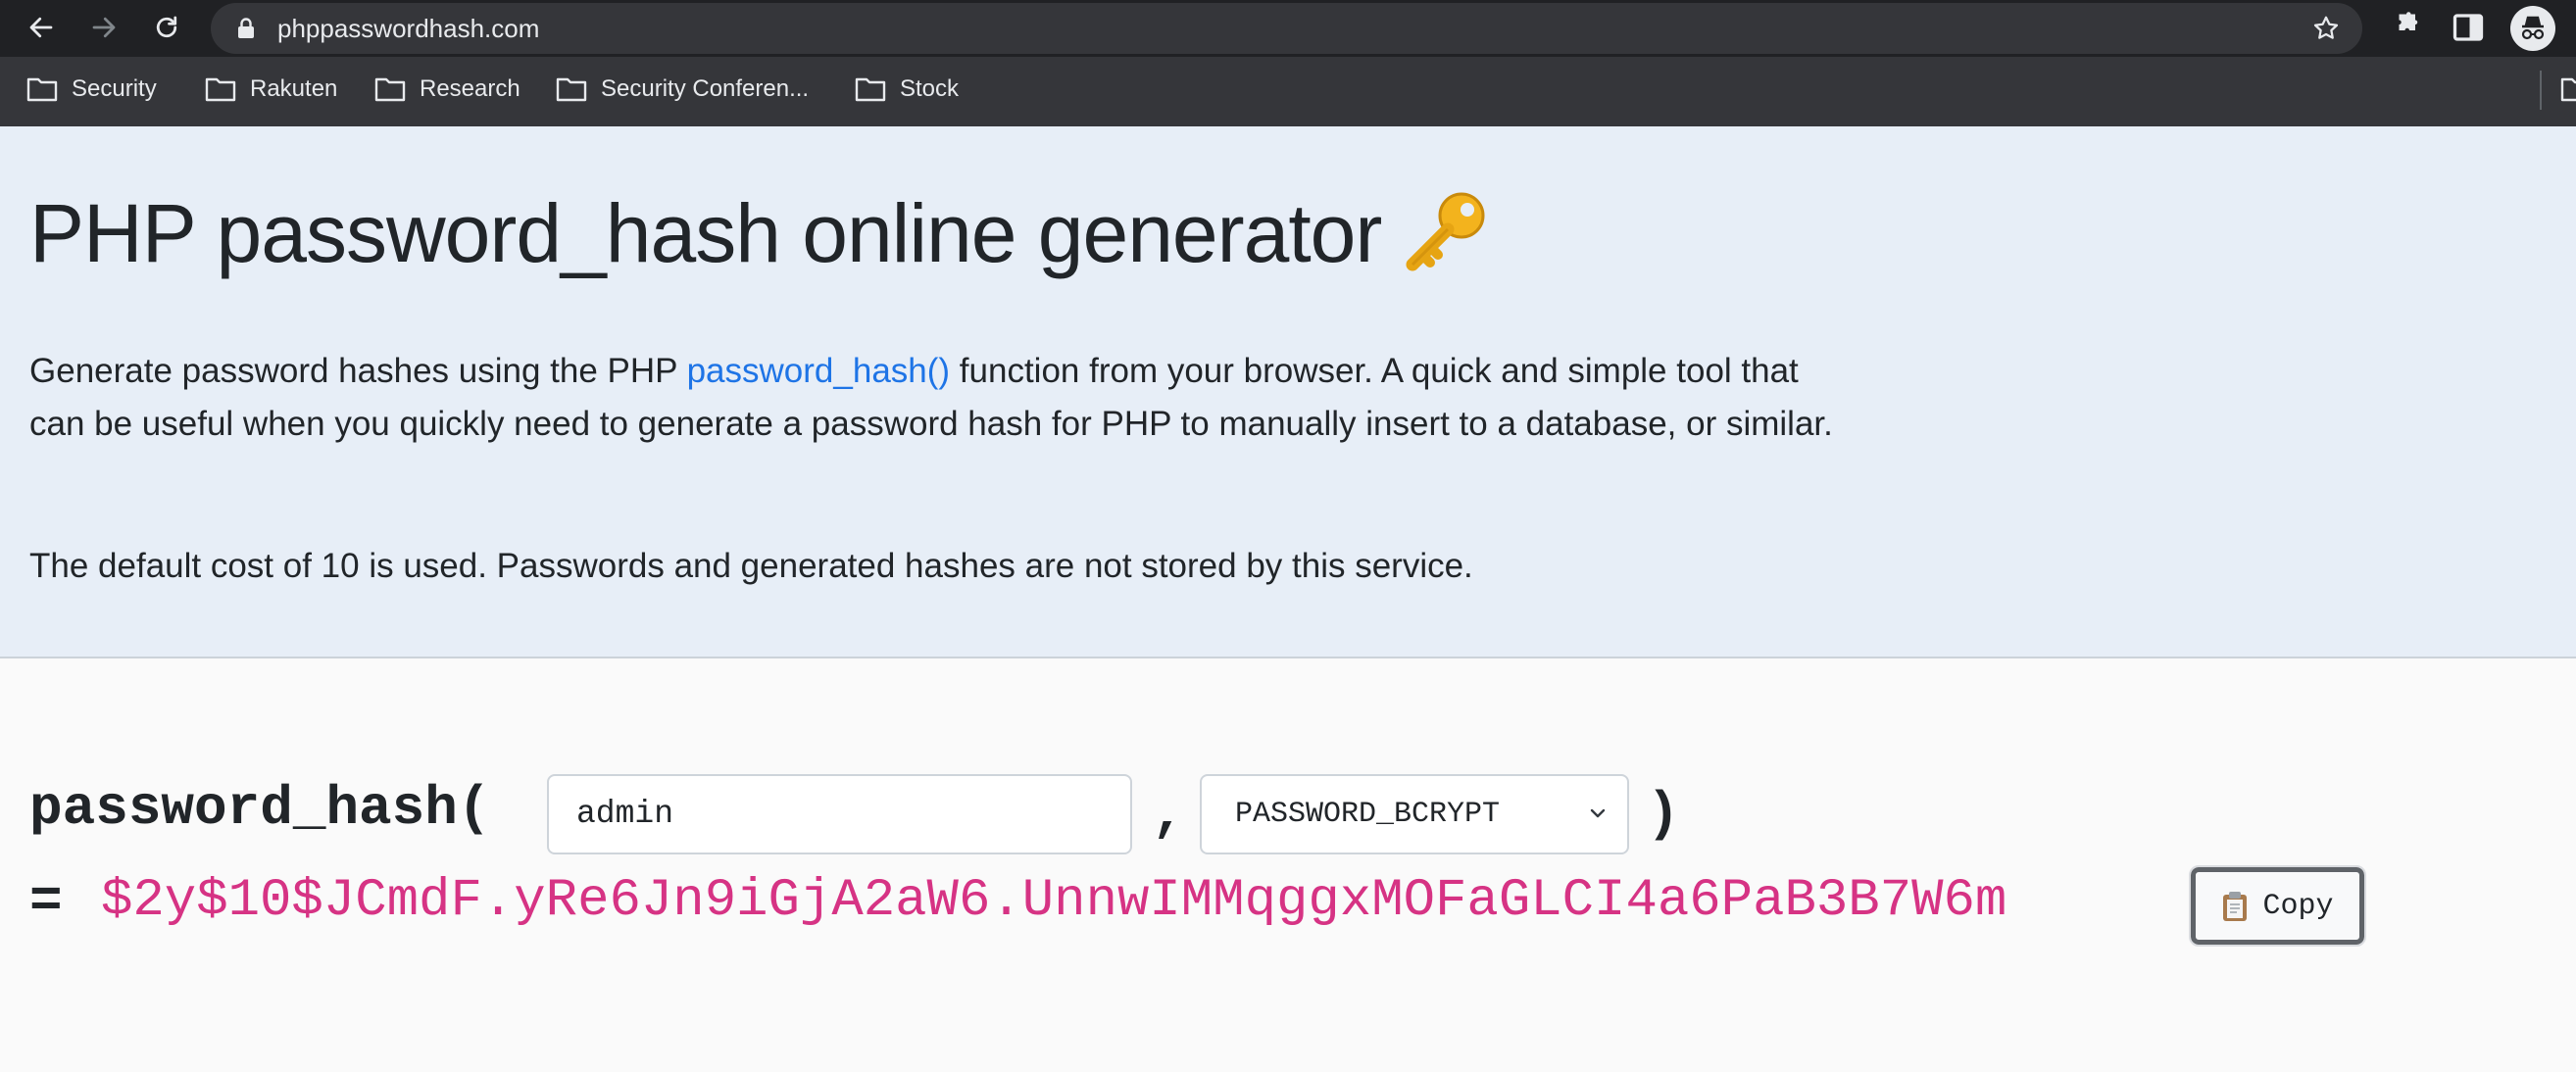 The height and width of the screenshot is (1072, 2576). Describe the element at coordinates (818, 371) in the screenshot. I see `password-hash-docs-link: password_hash()` at that location.